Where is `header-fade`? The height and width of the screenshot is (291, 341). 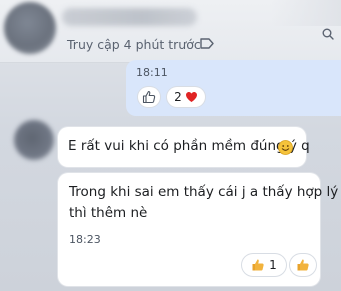 header-fade is located at coordinates (306, 13).